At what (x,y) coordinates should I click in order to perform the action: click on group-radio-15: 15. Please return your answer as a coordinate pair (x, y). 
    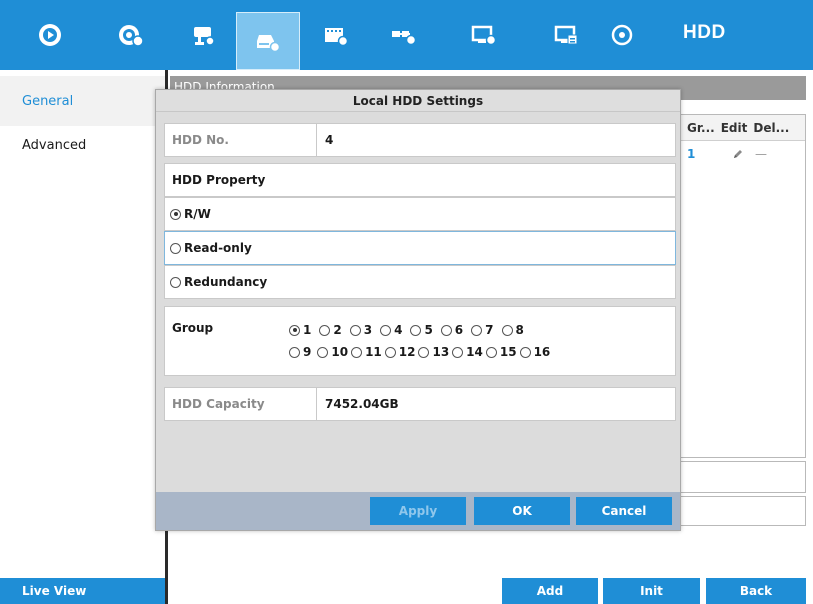
    Looking at the image, I should click on (501, 352).